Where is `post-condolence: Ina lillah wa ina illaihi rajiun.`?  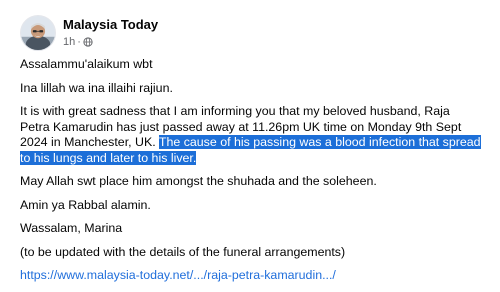
post-condolence: Ina lillah wa ina illaihi rajiun. is located at coordinates (96, 87).